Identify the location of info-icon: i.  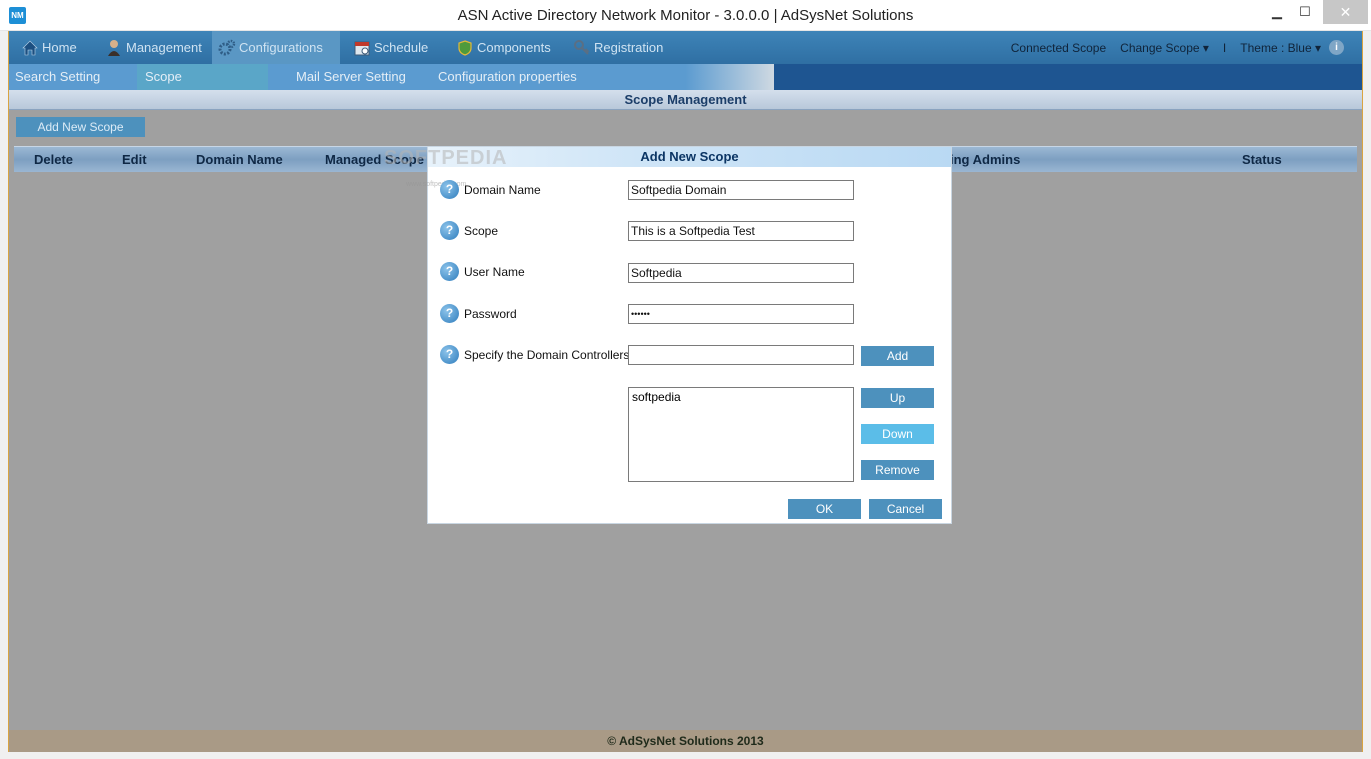
(1336, 47).